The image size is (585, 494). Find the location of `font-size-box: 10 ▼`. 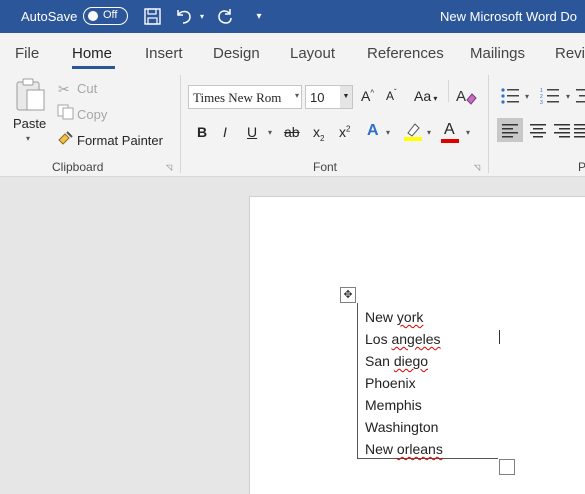

font-size-box: 10 ▼ is located at coordinates (329, 97).